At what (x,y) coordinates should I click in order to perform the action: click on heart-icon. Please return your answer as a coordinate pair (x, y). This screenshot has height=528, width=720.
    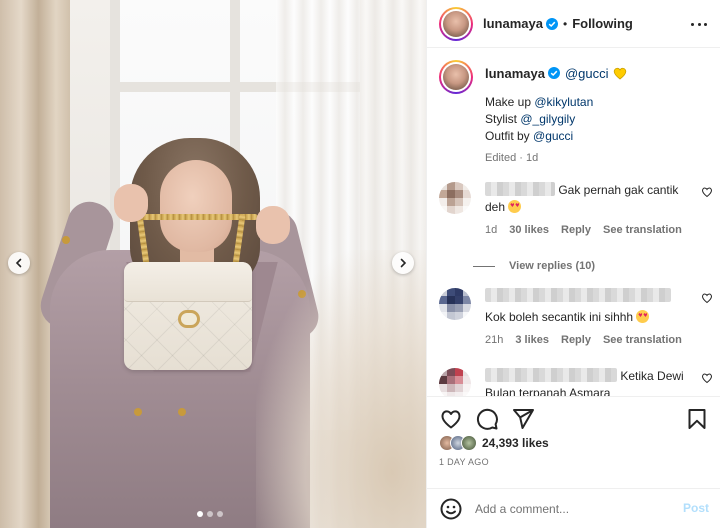
    Looking at the image, I should click on (451, 419).